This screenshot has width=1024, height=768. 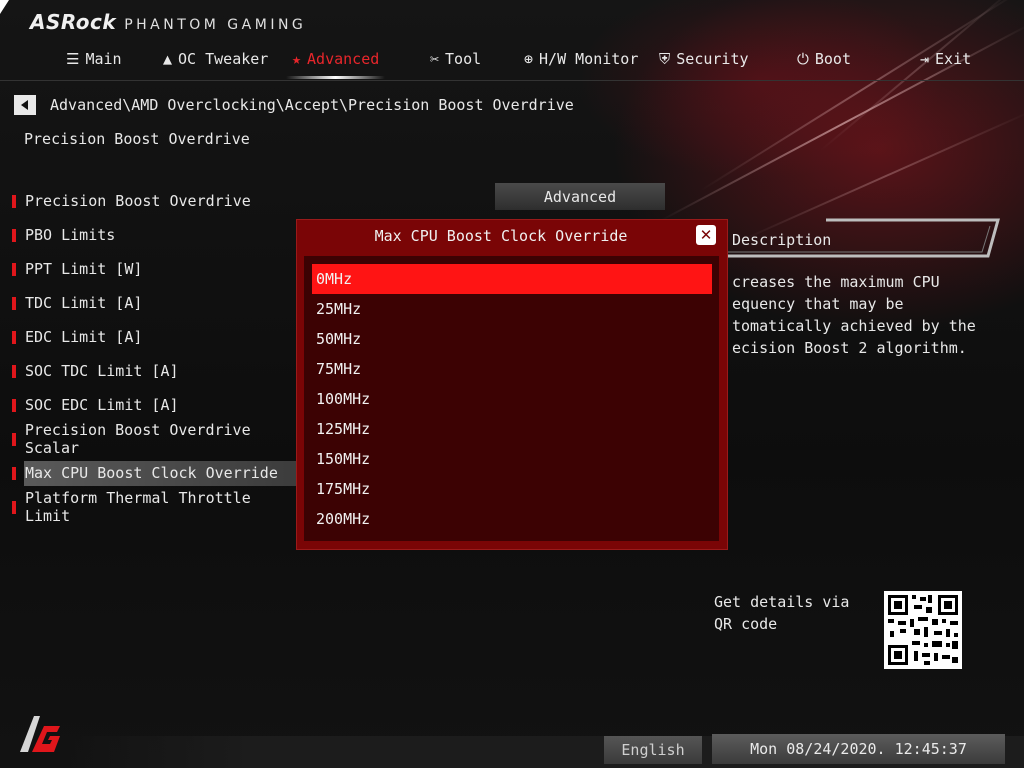 What do you see at coordinates (463, 59) in the screenshot?
I see `tab-label: Tool` at bounding box center [463, 59].